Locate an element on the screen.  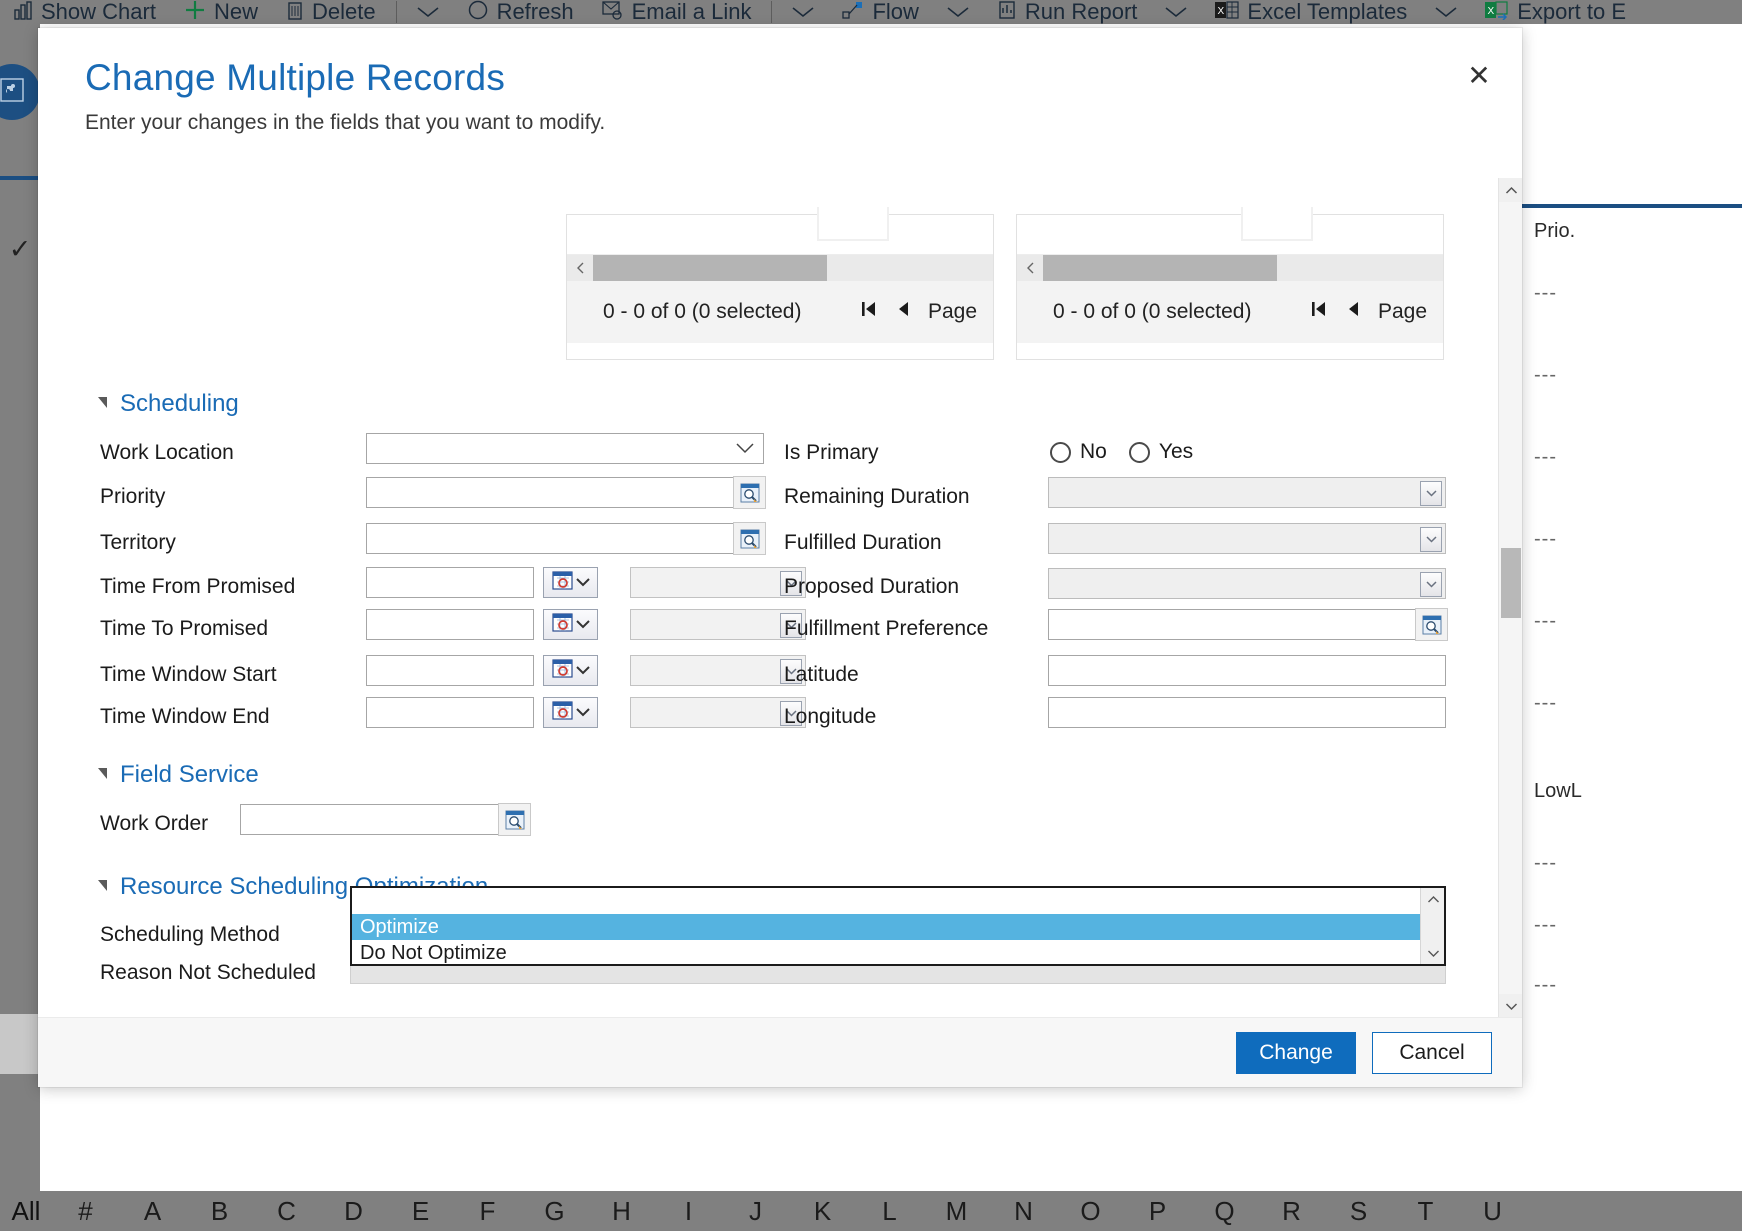
fulfillment-preference-lookup is located at coordinates (1248, 624).